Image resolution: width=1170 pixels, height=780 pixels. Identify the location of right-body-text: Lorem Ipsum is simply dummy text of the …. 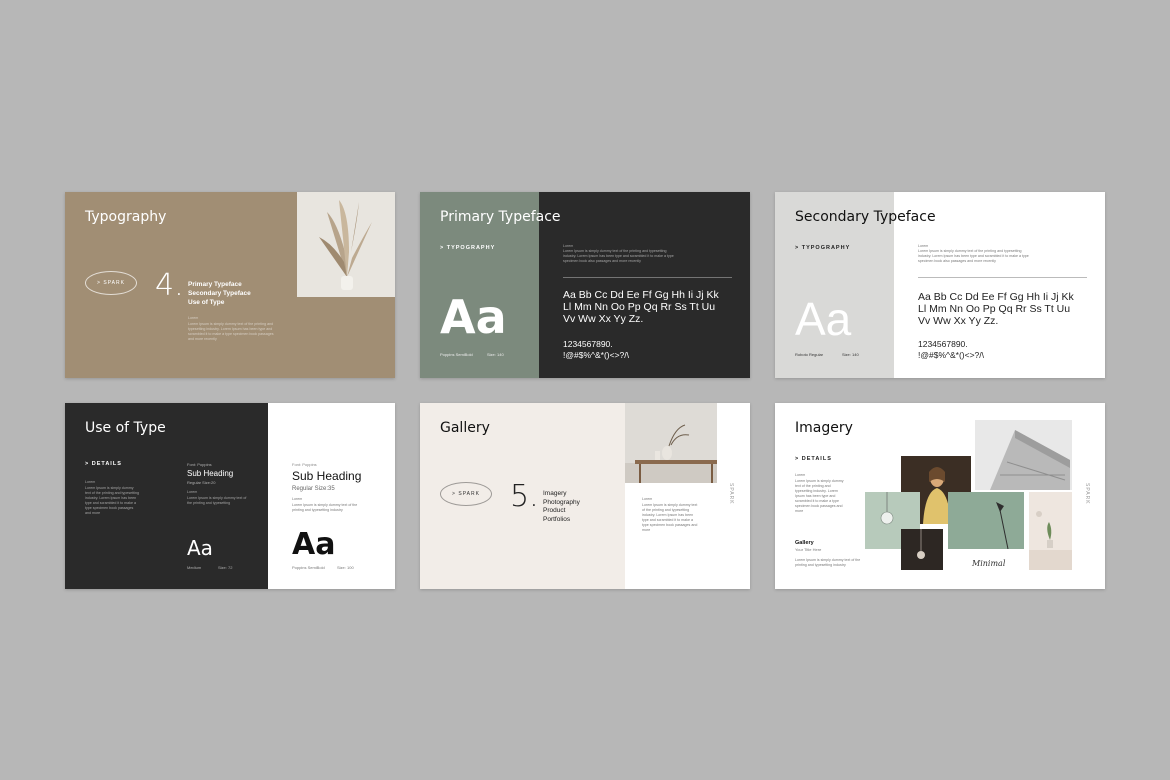
(325, 507).